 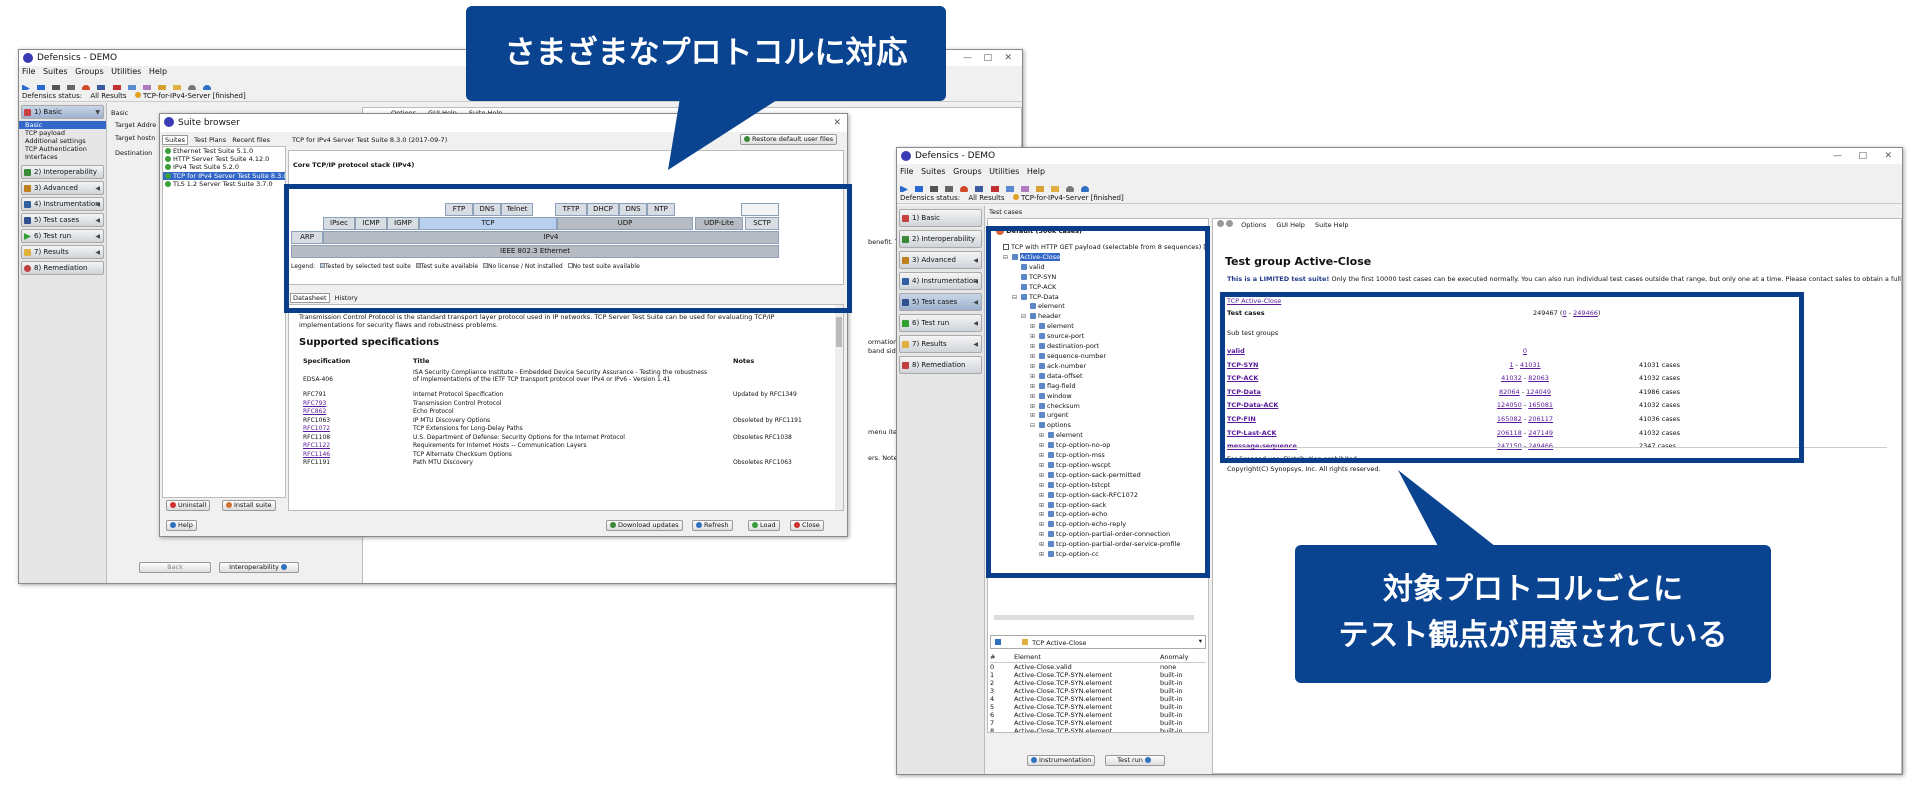 I want to click on bottom-callout-line2: テスト観点が用意されている, so click(x=1533, y=635).